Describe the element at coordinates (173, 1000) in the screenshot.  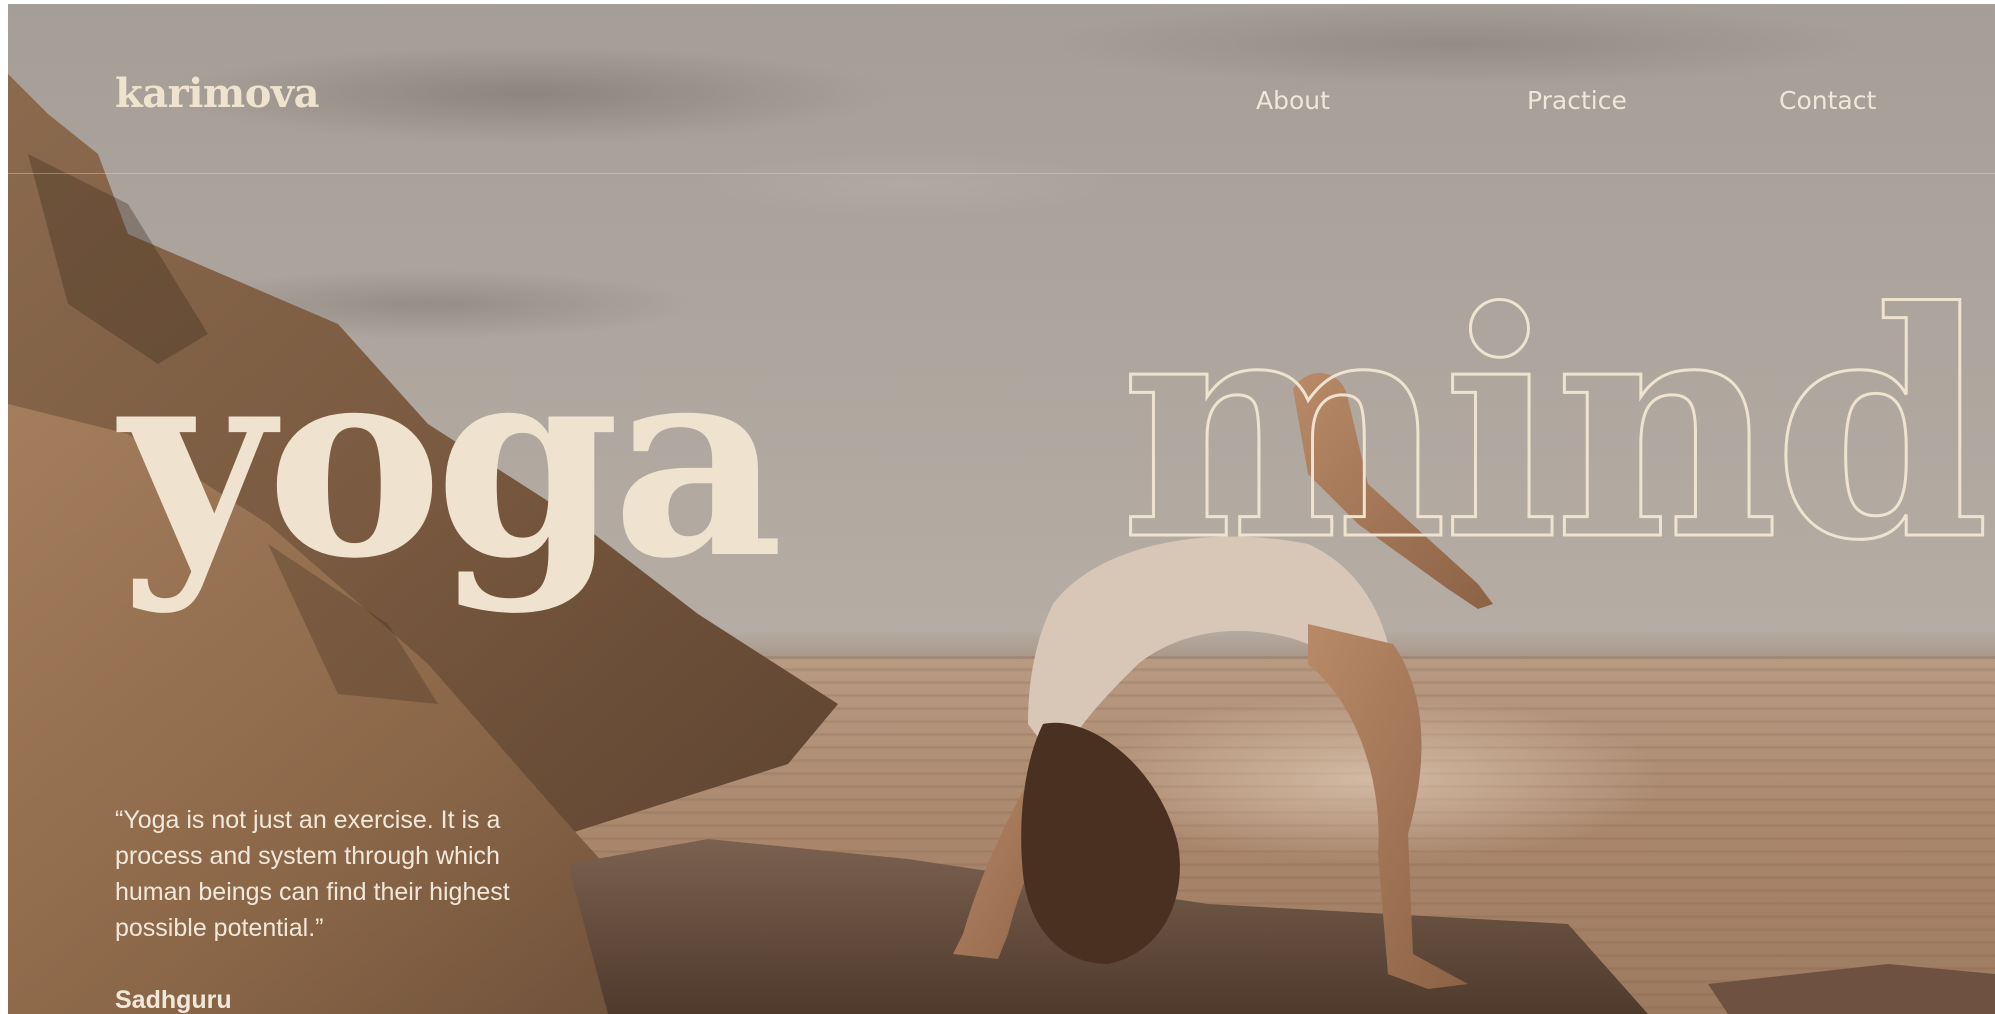
I see `quote-author: Sadhguru` at that location.